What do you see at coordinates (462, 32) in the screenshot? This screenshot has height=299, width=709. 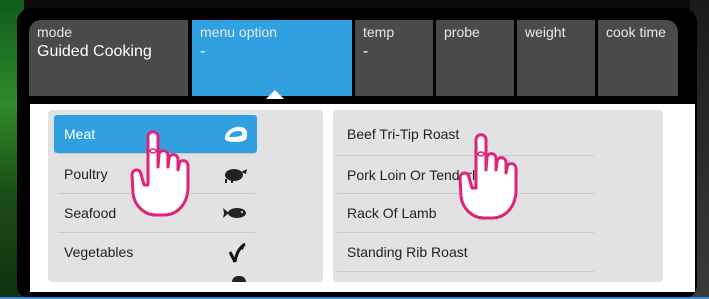 I see `tab-label: probe` at bounding box center [462, 32].